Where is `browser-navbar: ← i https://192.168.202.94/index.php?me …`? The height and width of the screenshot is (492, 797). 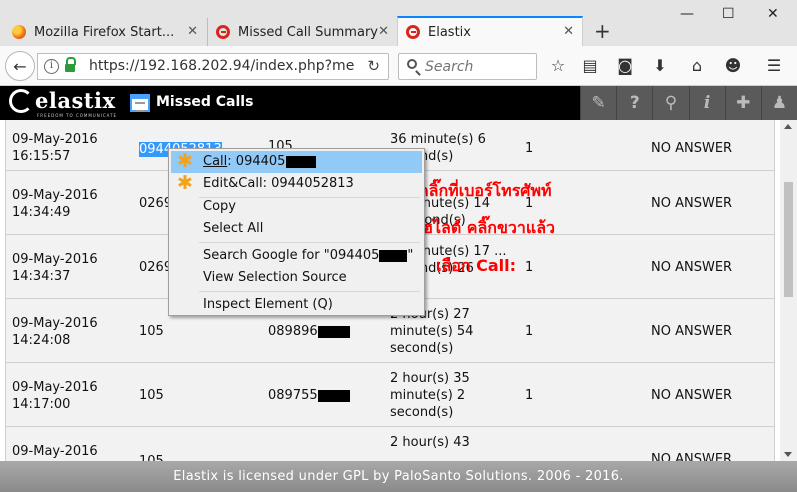
browser-navbar: ← i https://192.168.202.94/index.php?me … is located at coordinates (398, 66).